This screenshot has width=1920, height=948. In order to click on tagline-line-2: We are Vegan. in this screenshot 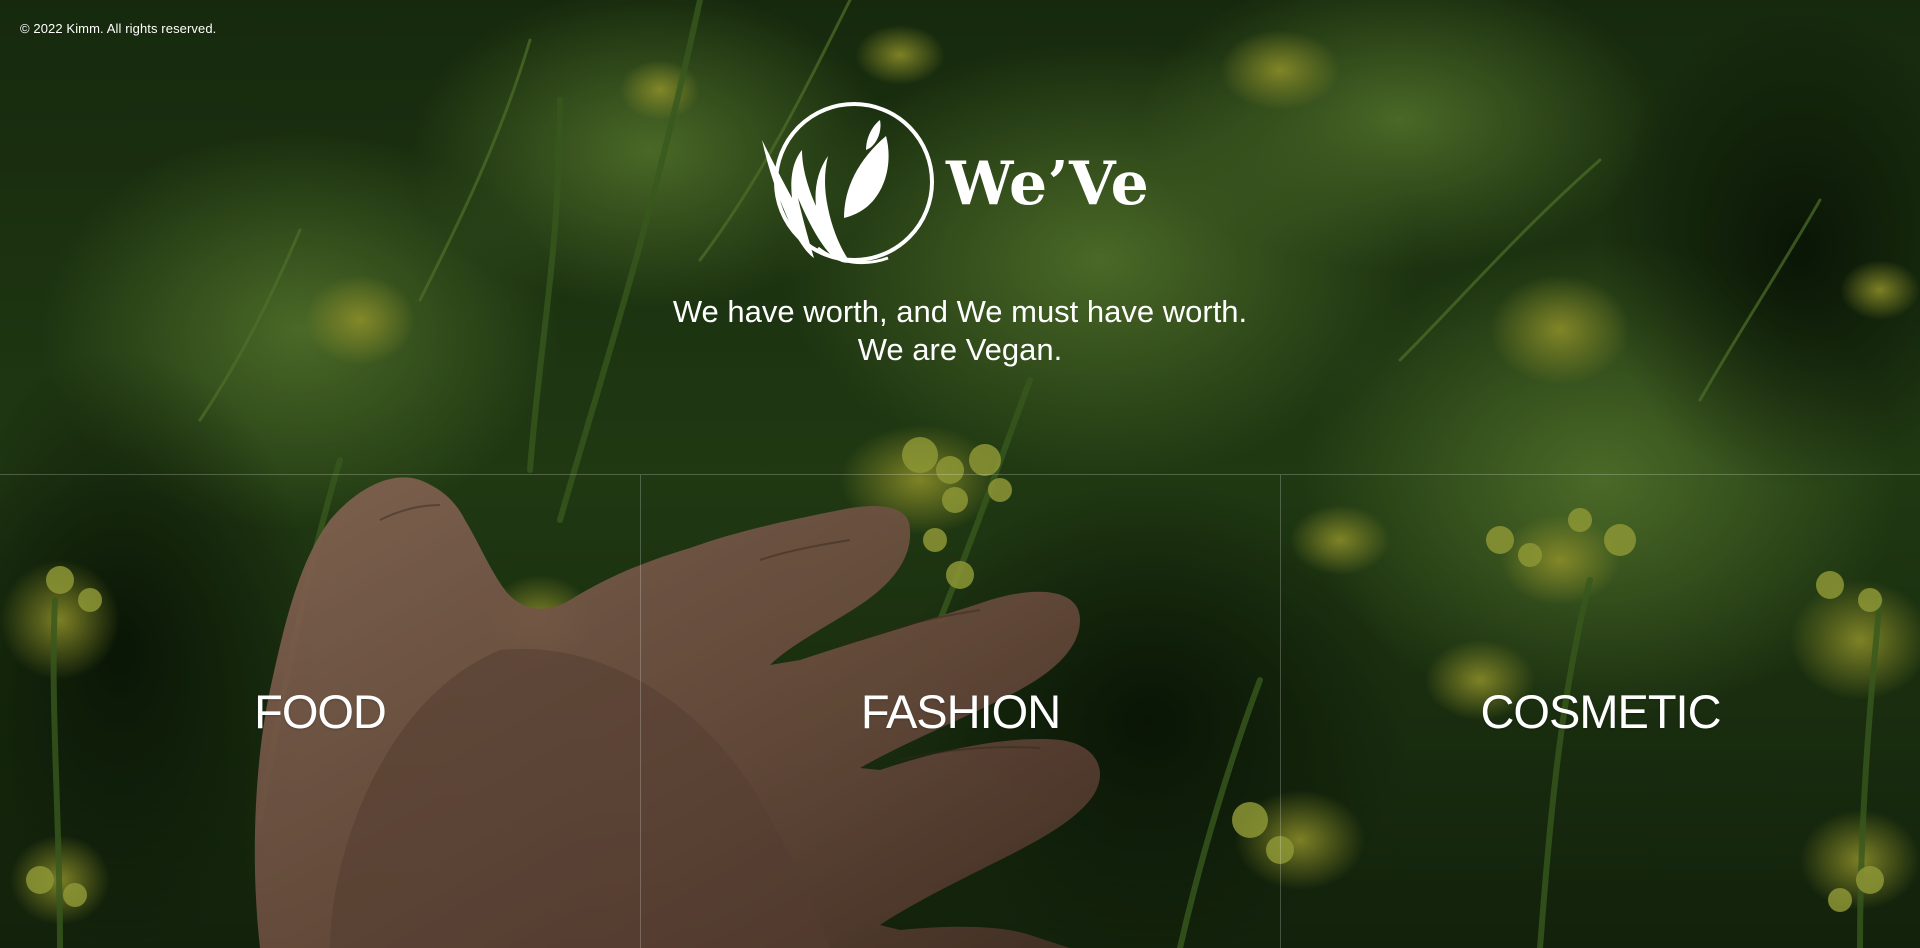, I will do `click(960, 349)`.